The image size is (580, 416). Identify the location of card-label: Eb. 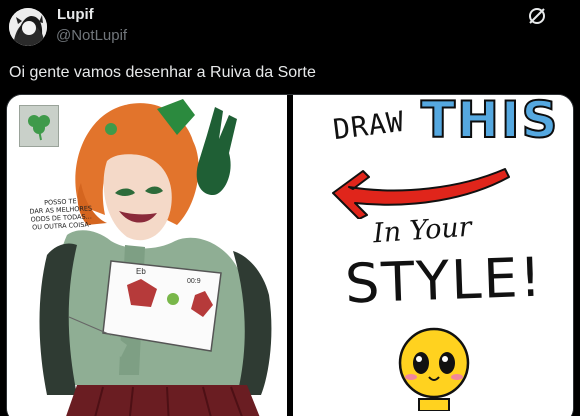
(141, 271).